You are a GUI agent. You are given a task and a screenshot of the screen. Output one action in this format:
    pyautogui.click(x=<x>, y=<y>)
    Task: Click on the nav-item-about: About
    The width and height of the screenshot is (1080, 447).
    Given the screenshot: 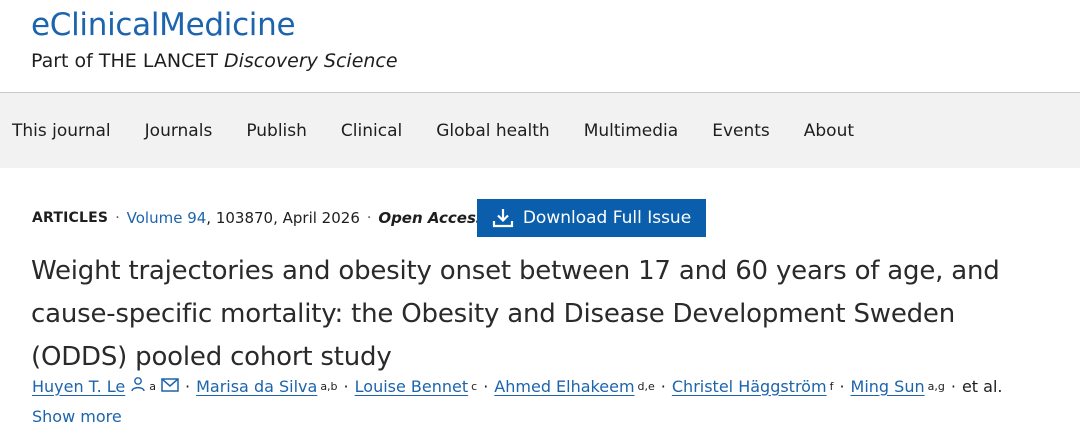 What is the action you would take?
    pyautogui.click(x=829, y=131)
    